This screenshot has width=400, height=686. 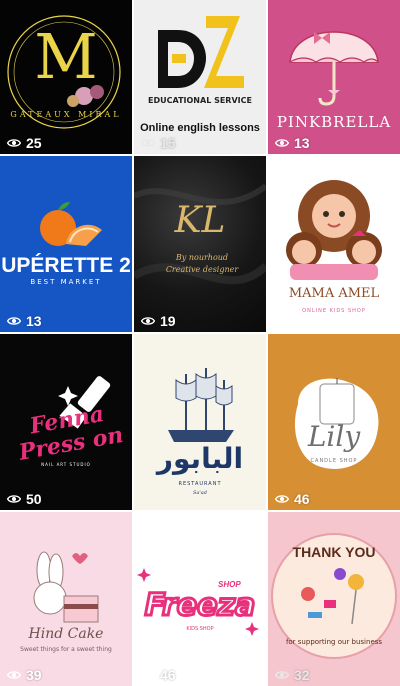 I want to click on freeza-label: Freeza, so click(x=199, y=606).